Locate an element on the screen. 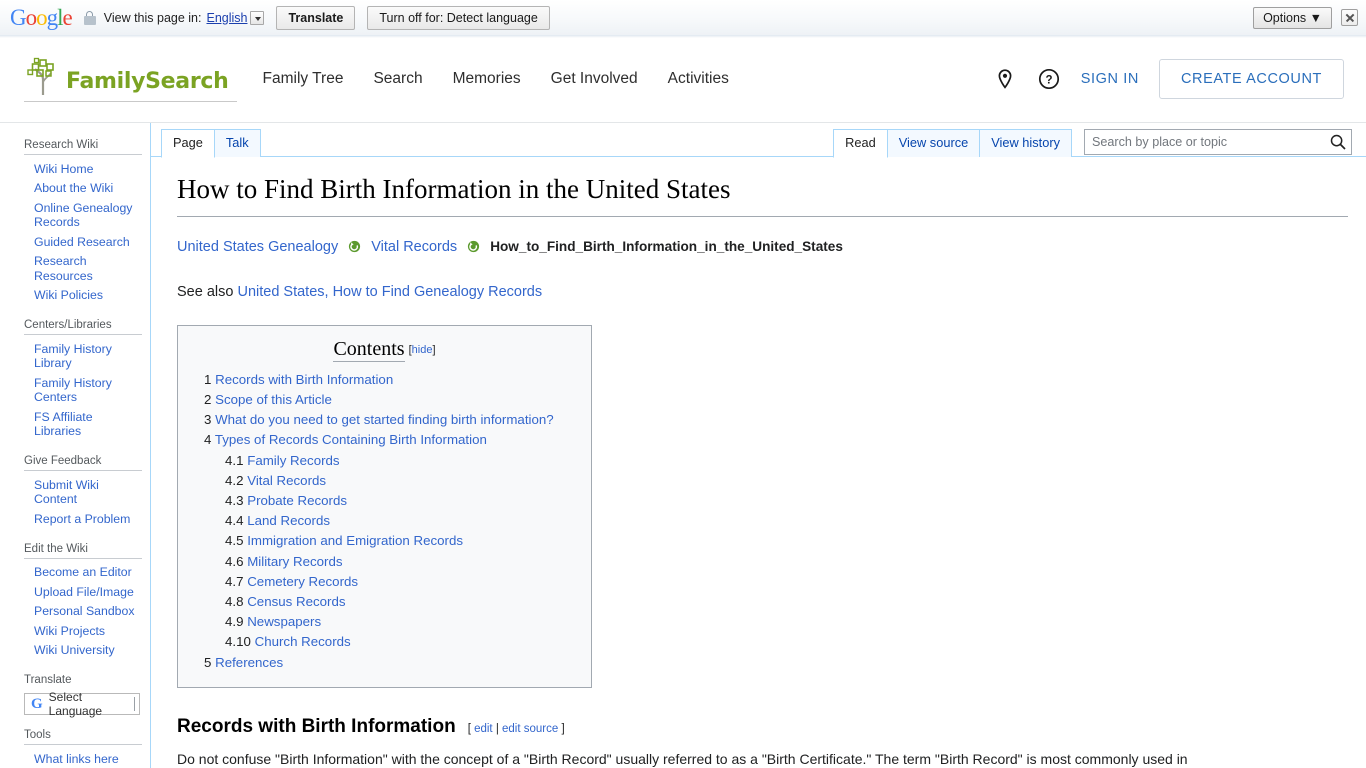  toc-entry-link: Probate Records is located at coordinates (297, 500).